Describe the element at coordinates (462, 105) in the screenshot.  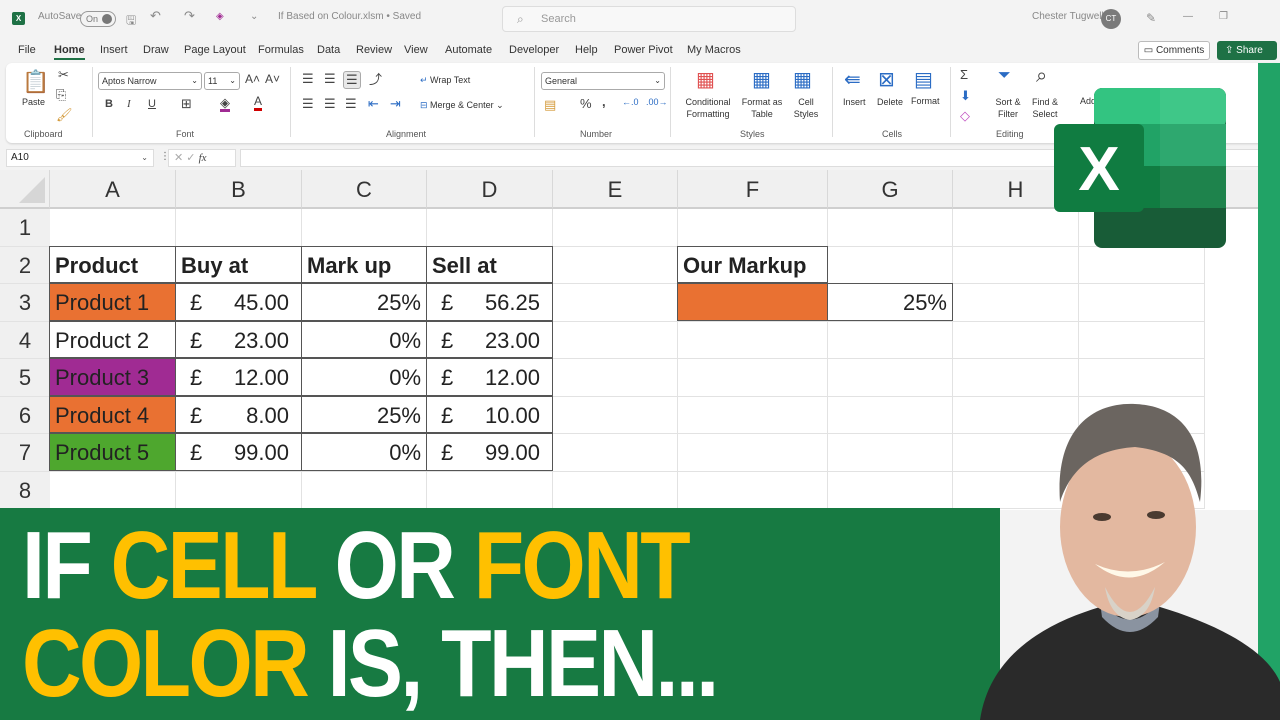
I see `merge-center-button: ⊟ Merge & Center ⌄` at that location.